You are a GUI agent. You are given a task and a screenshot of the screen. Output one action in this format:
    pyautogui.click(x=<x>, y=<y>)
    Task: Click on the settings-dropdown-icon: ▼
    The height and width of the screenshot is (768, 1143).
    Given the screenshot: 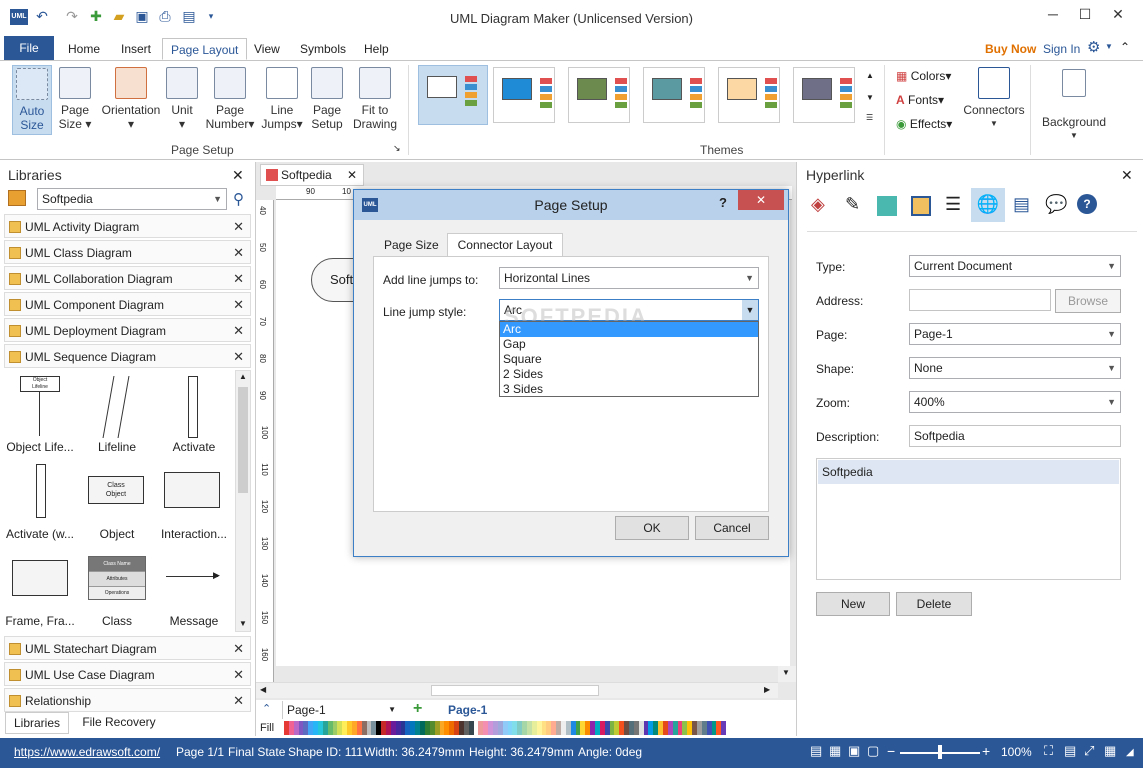 What is the action you would take?
    pyautogui.click(x=1109, y=46)
    